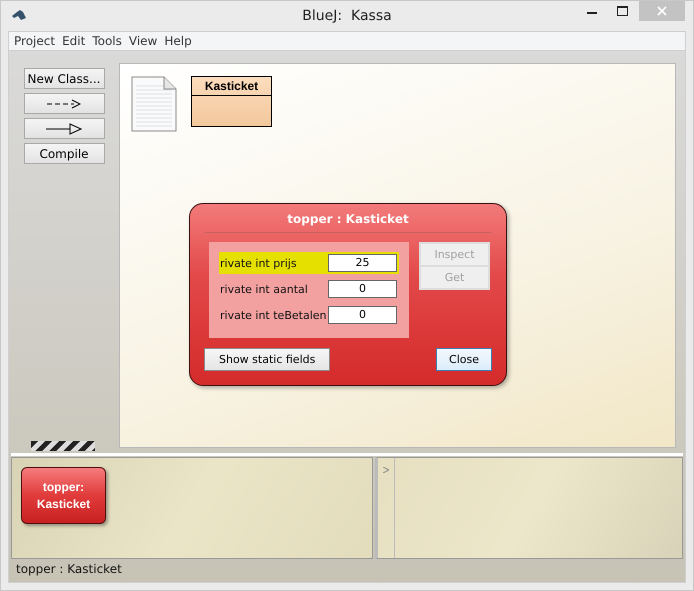  What do you see at coordinates (63, 495) in the screenshot?
I see `object-instance: topper: Kasticket` at bounding box center [63, 495].